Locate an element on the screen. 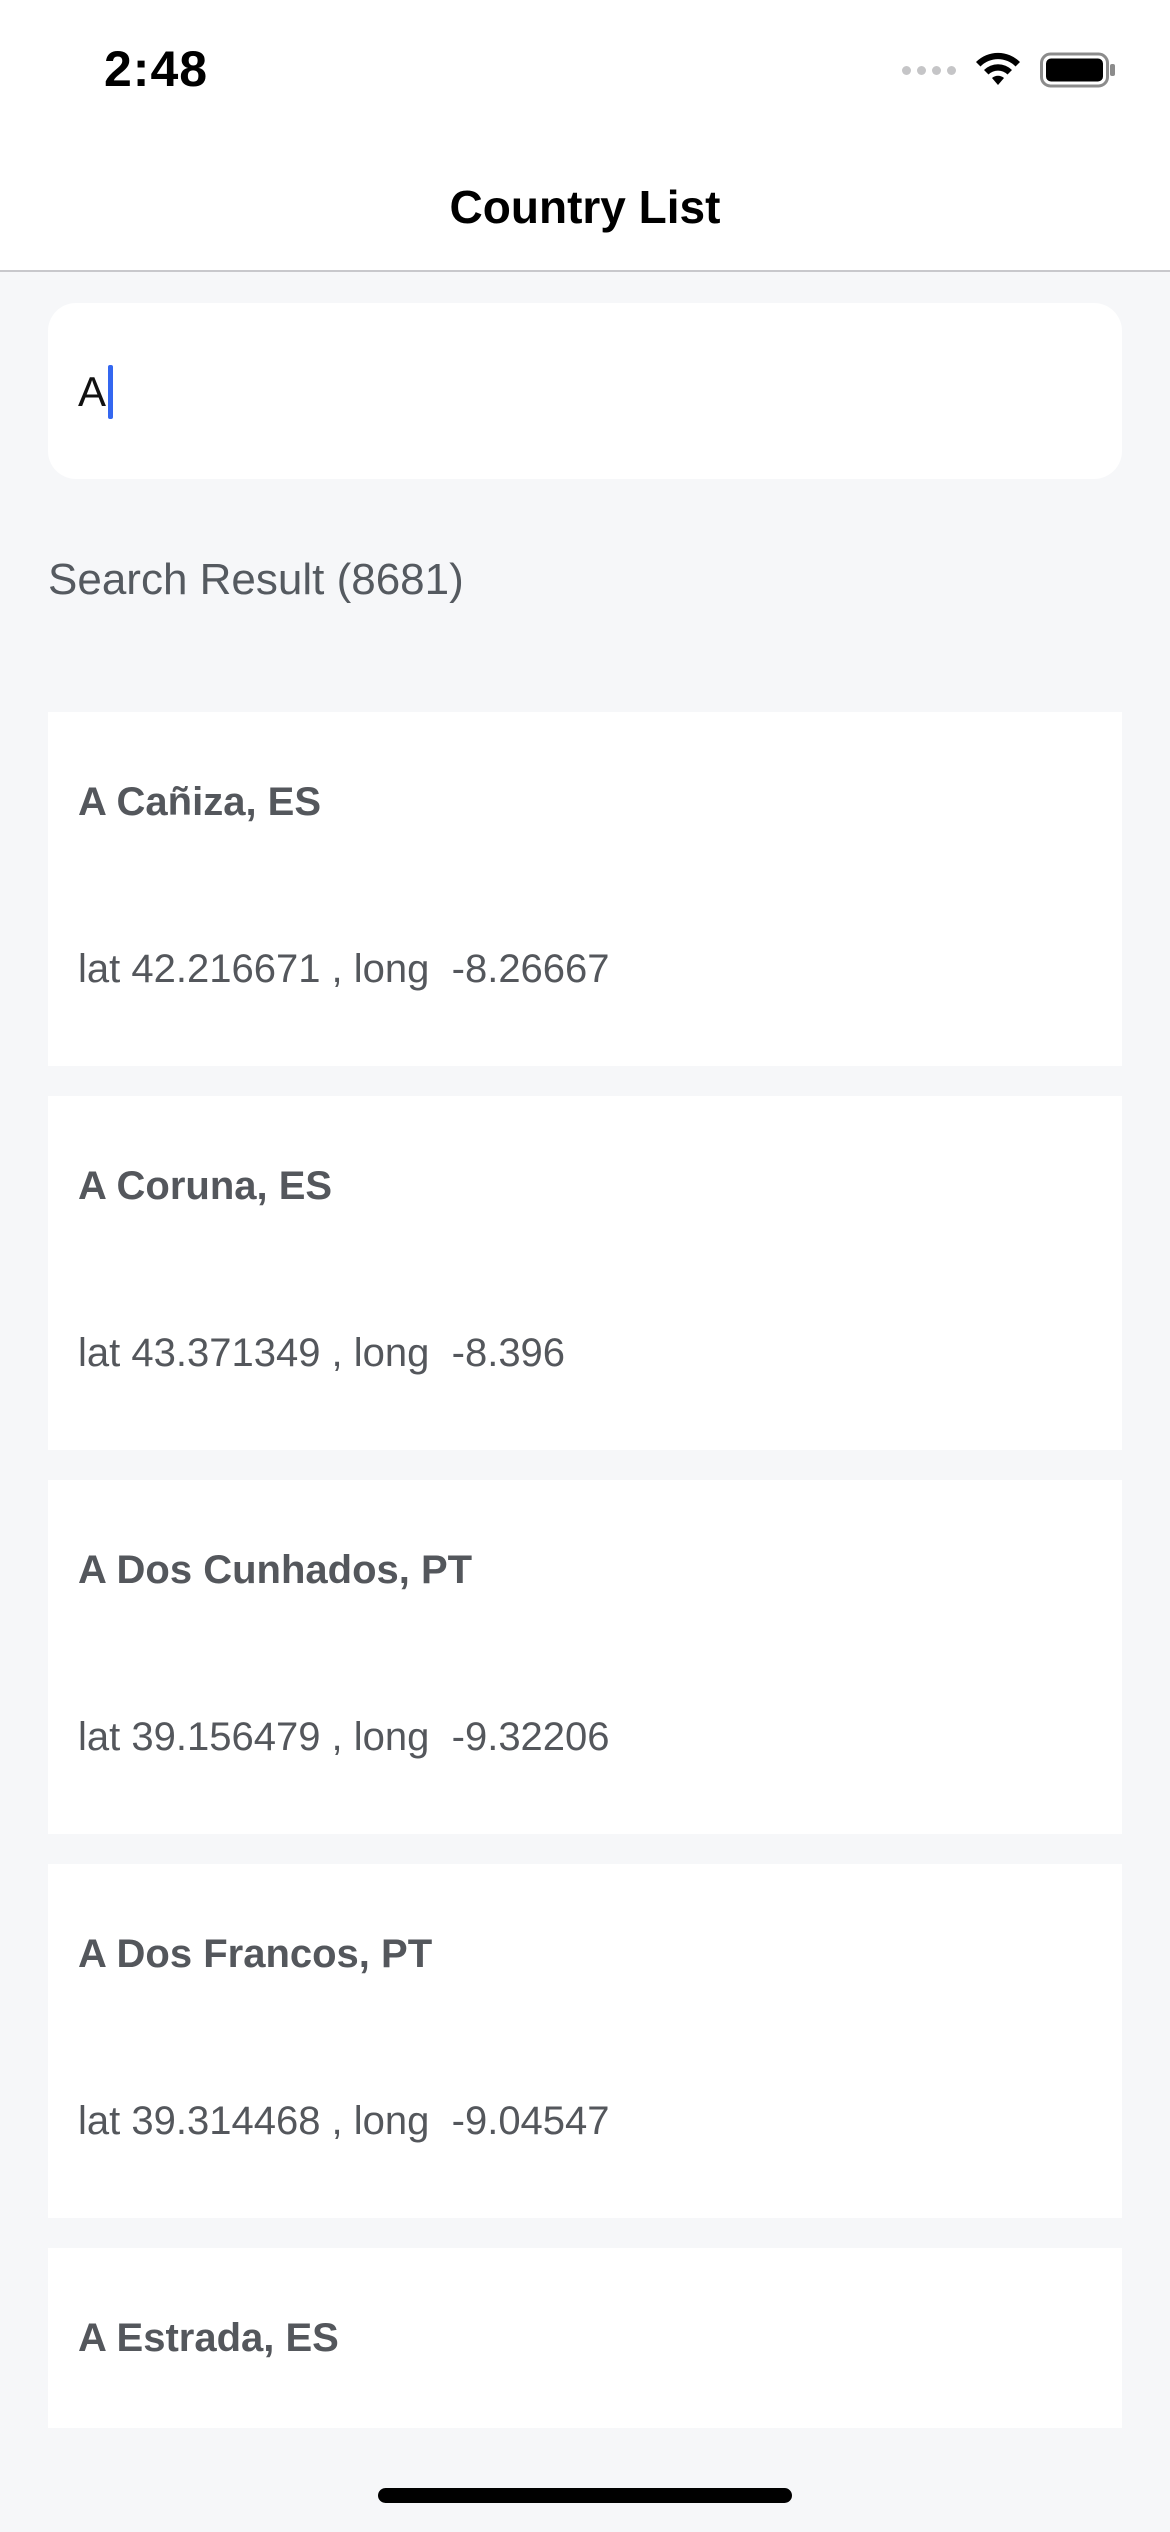  list-item-coordinates: lat 39.314468 , long -9.04547 is located at coordinates (344, 2121).